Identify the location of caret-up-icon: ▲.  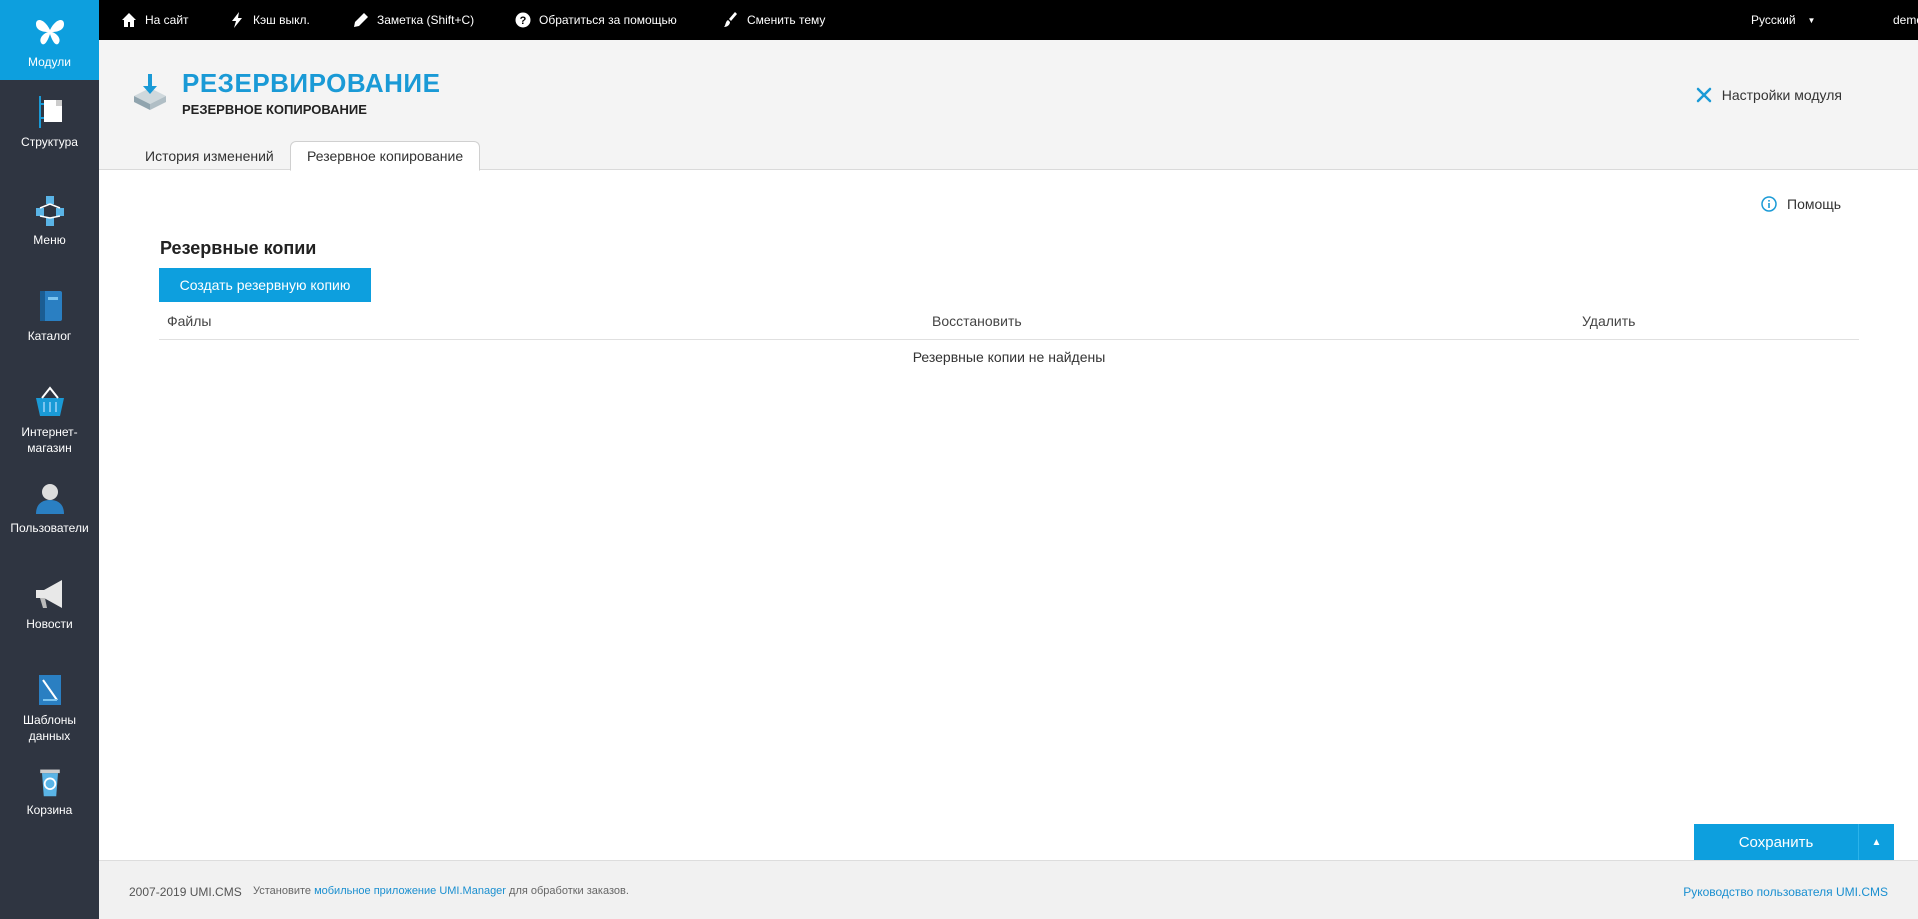
(1876, 842).